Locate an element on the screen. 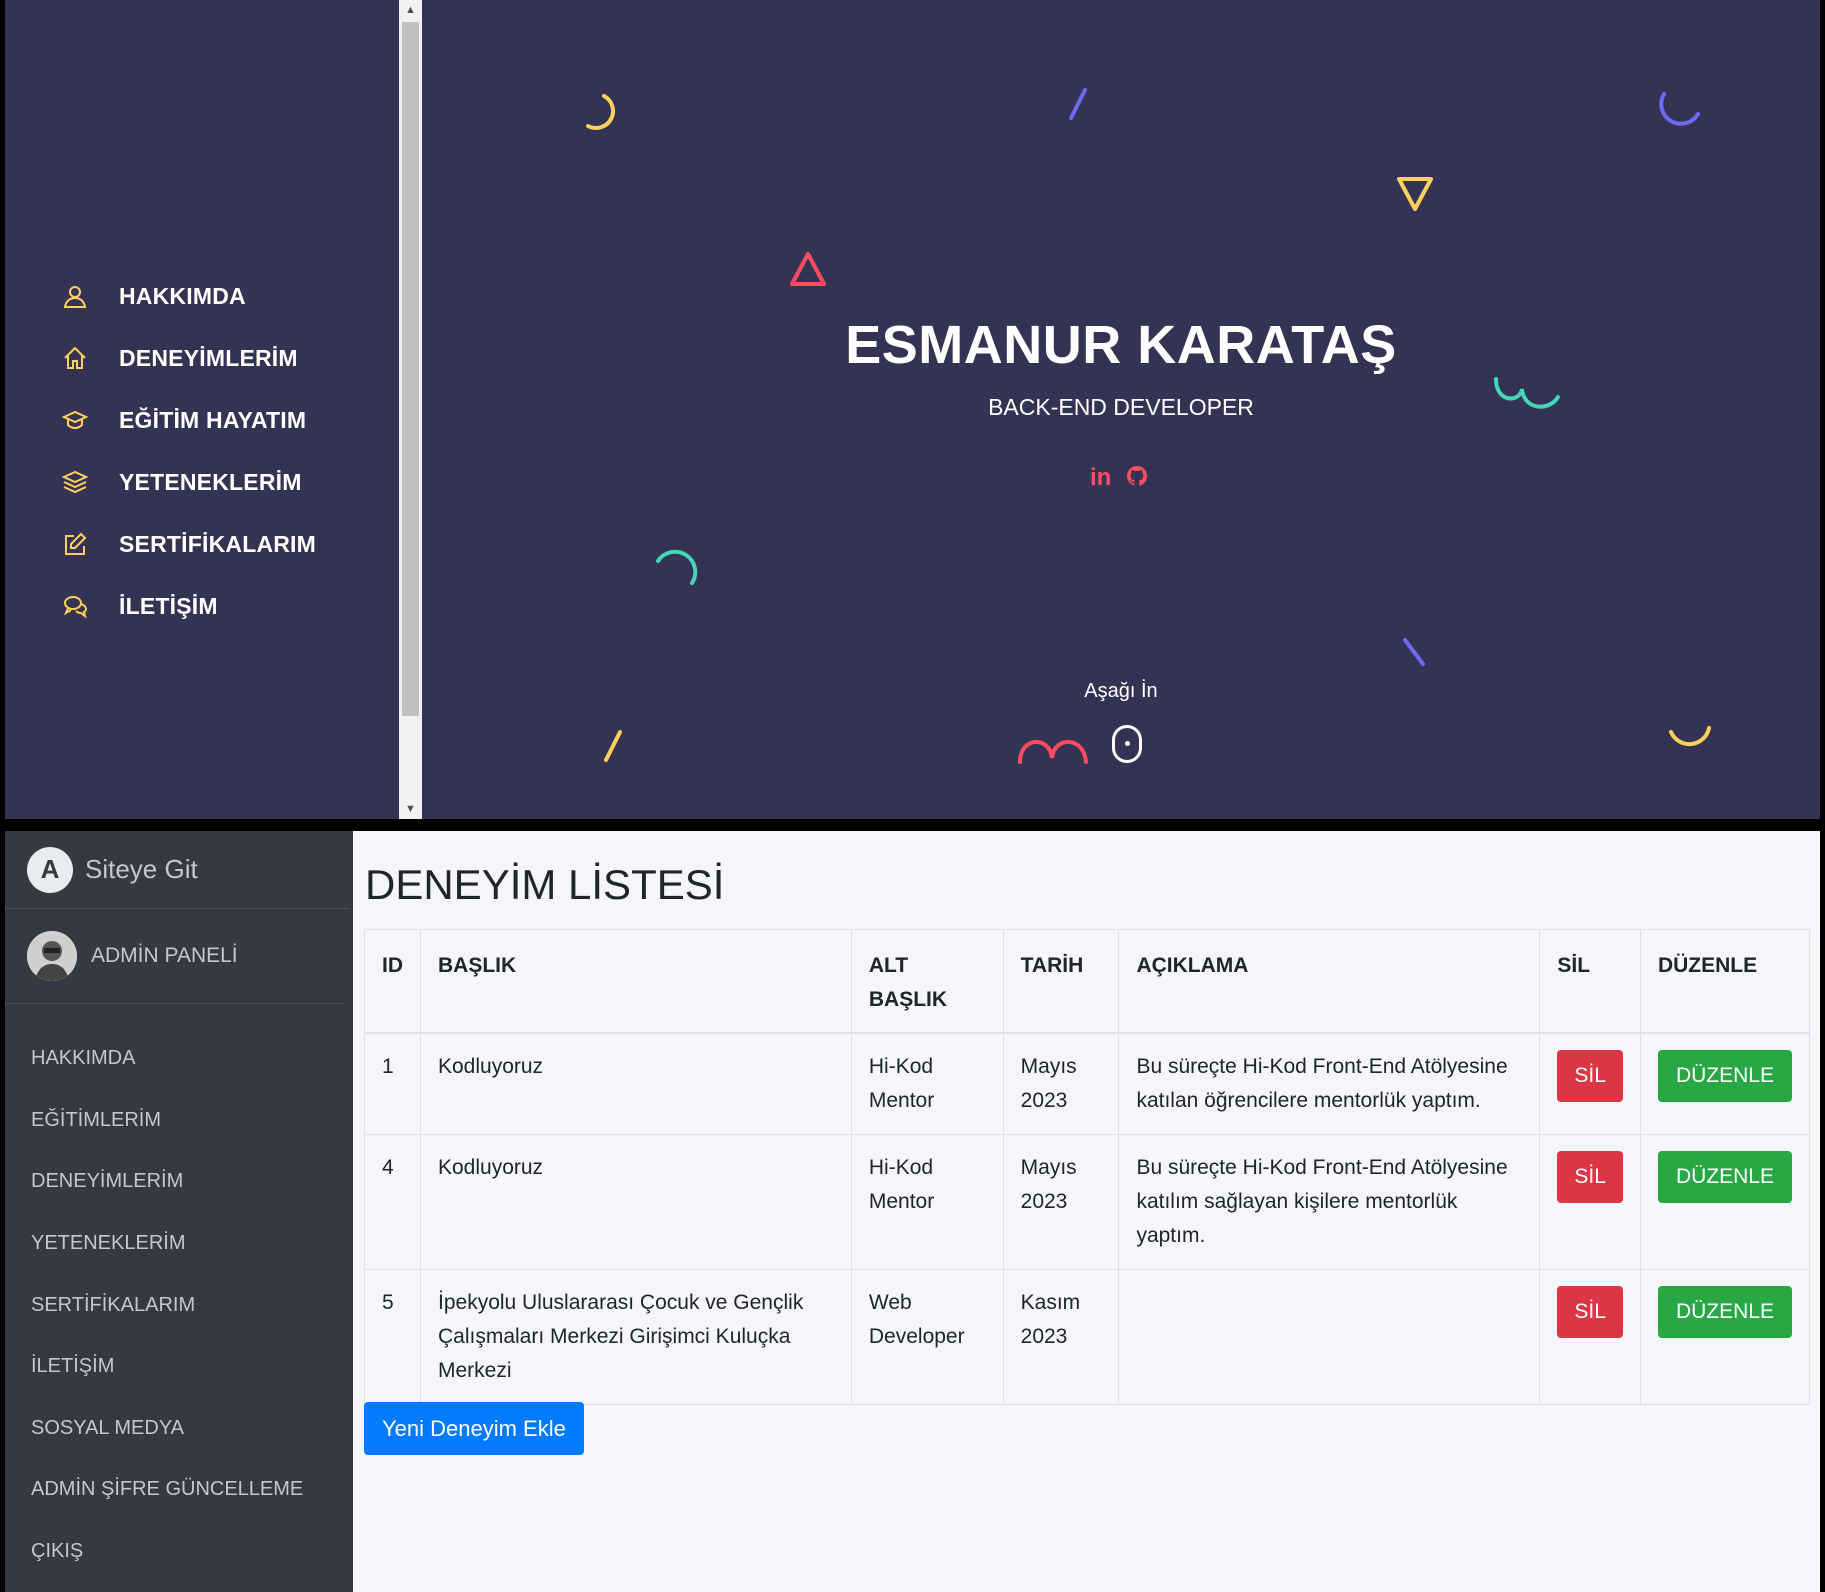 The height and width of the screenshot is (1592, 1825). nav-item-deneyimlerim: DENEYİMLERİM is located at coordinates (188, 358).